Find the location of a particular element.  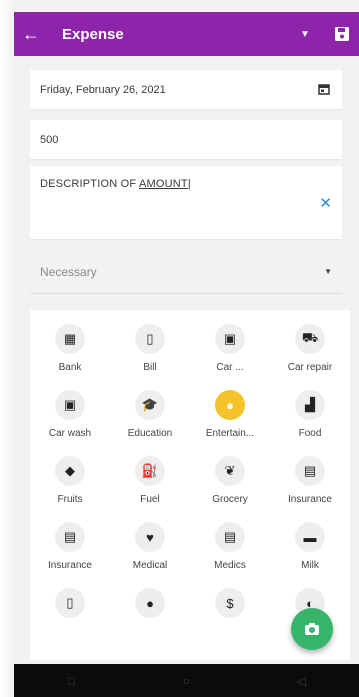

category-item: ▯ Bill is located at coordinates (150, 355).